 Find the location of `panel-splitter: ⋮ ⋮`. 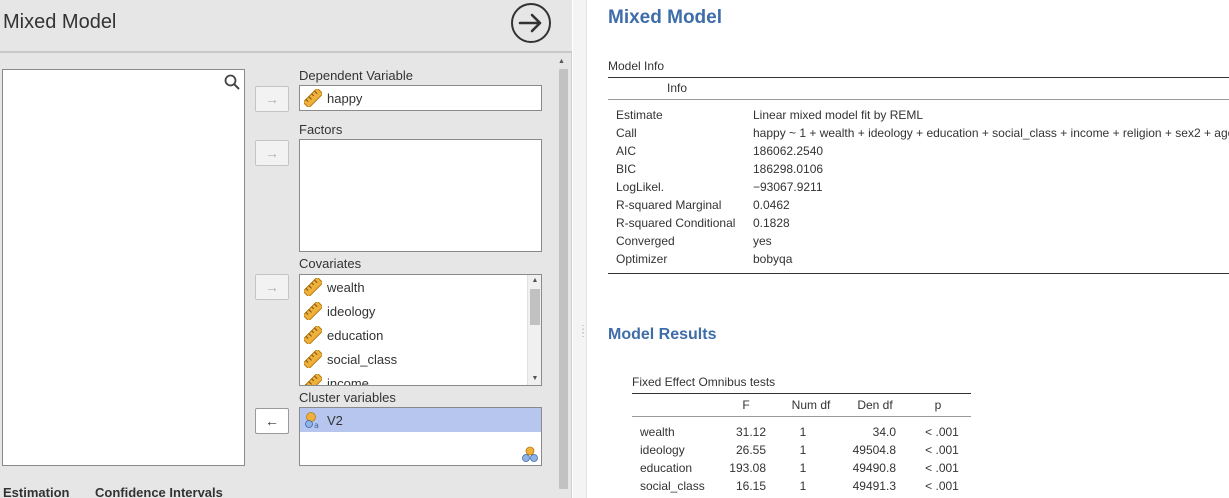

panel-splitter: ⋮ ⋮ is located at coordinates (580, 249).